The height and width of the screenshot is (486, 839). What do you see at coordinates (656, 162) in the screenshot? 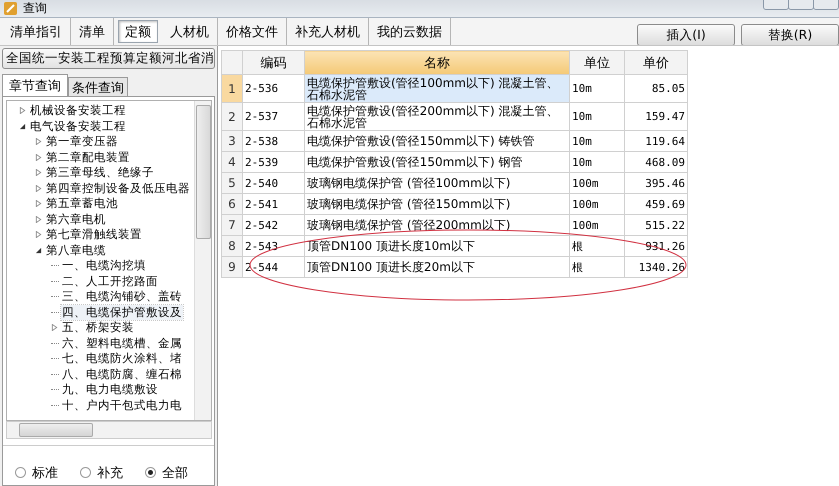
I see `table-cell: 468.09` at bounding box center [656, 162].